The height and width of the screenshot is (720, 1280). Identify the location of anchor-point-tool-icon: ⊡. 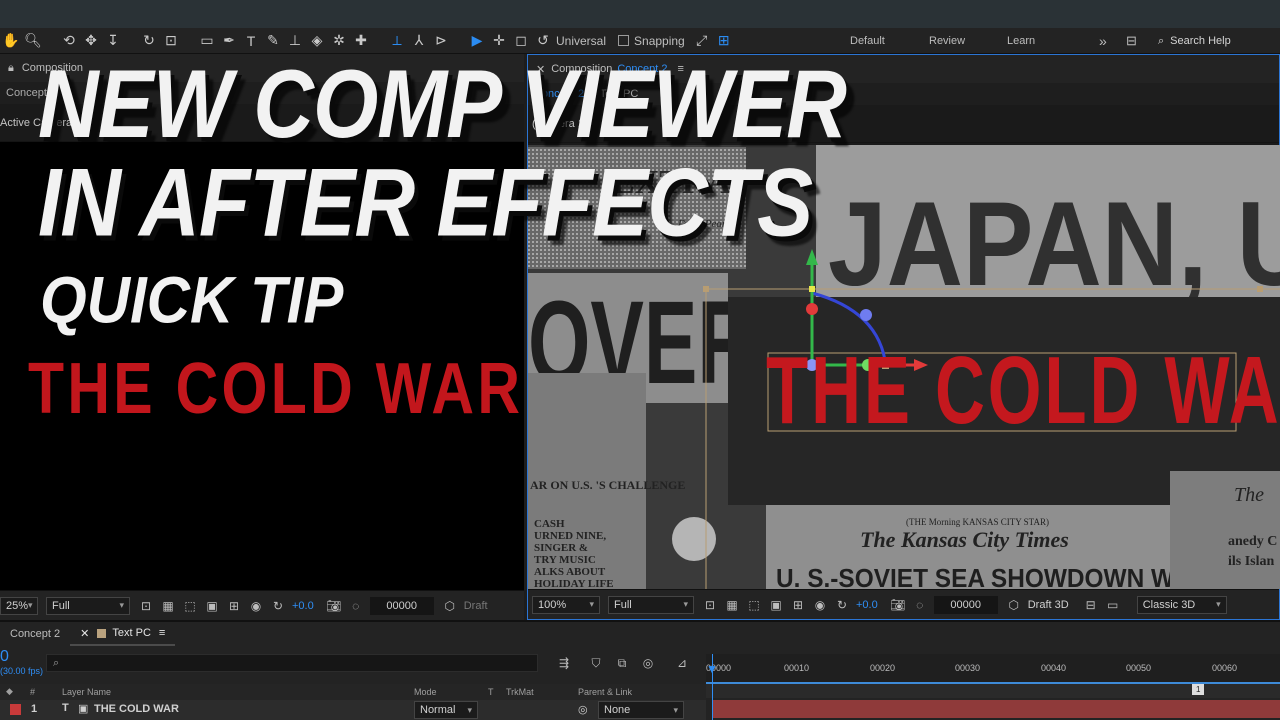
(171, 41).